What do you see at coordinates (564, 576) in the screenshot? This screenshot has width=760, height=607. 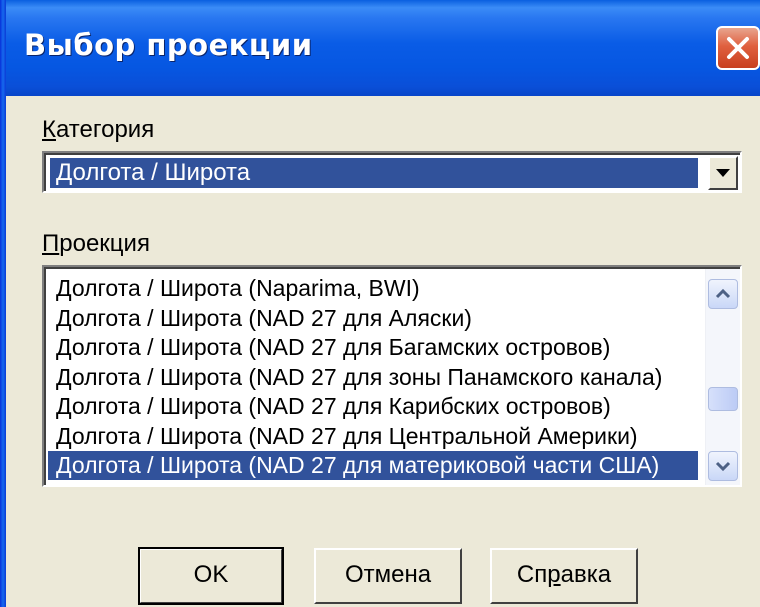 I see `help-button: Справка` at bounding box center [564, 576].